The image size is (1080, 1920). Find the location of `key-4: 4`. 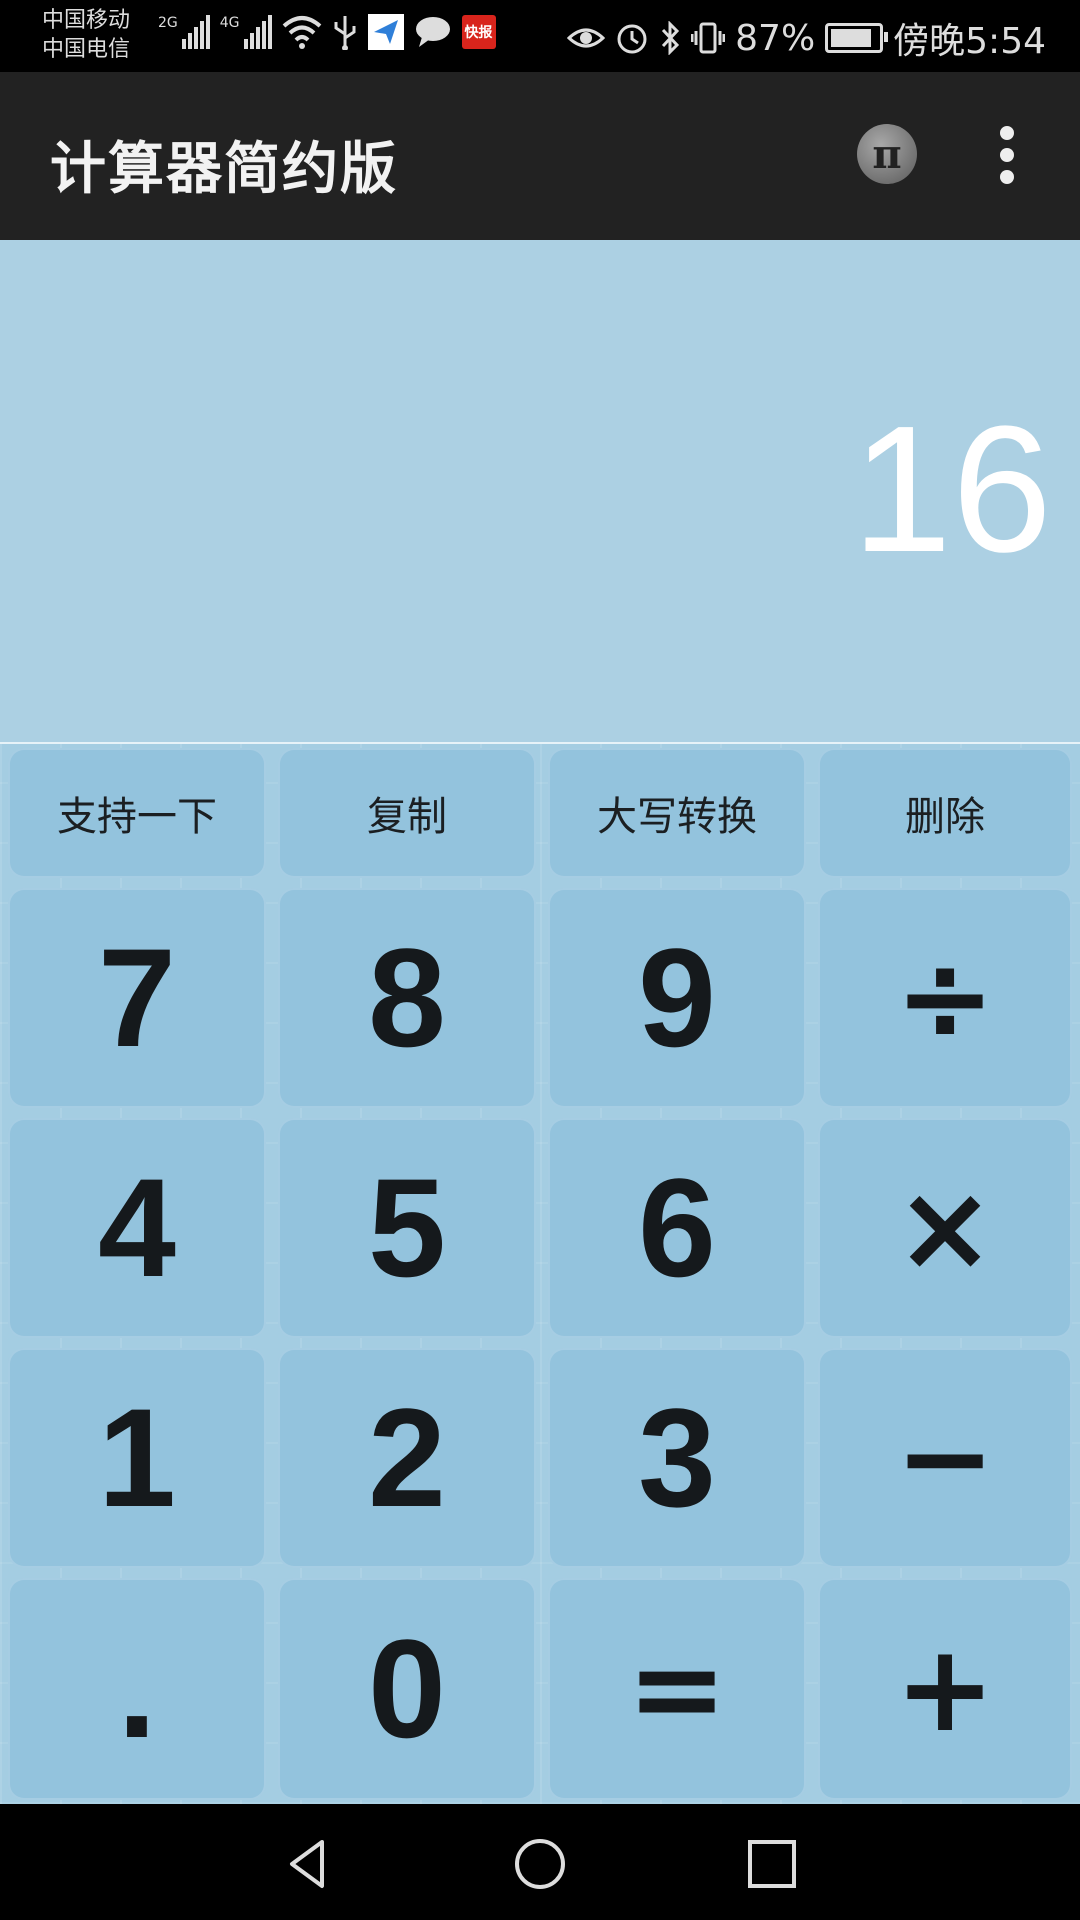

key-4: 4 is located at coordinates (137, 1228).